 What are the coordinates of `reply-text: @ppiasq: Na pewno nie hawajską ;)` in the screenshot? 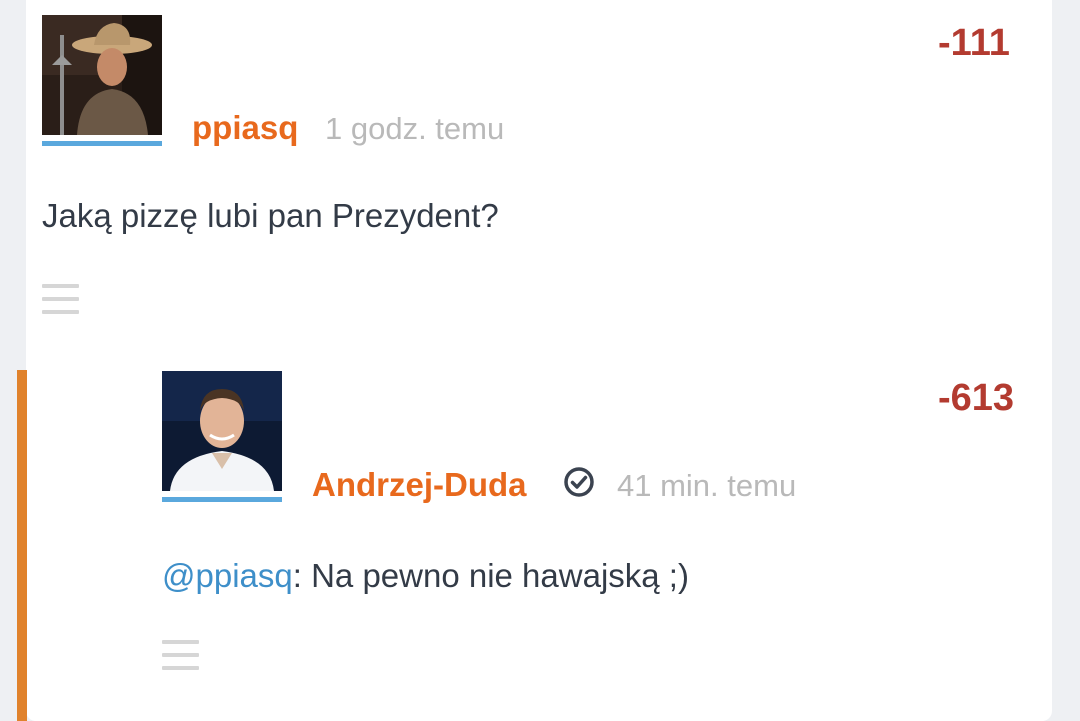 It's located at (425, 576).